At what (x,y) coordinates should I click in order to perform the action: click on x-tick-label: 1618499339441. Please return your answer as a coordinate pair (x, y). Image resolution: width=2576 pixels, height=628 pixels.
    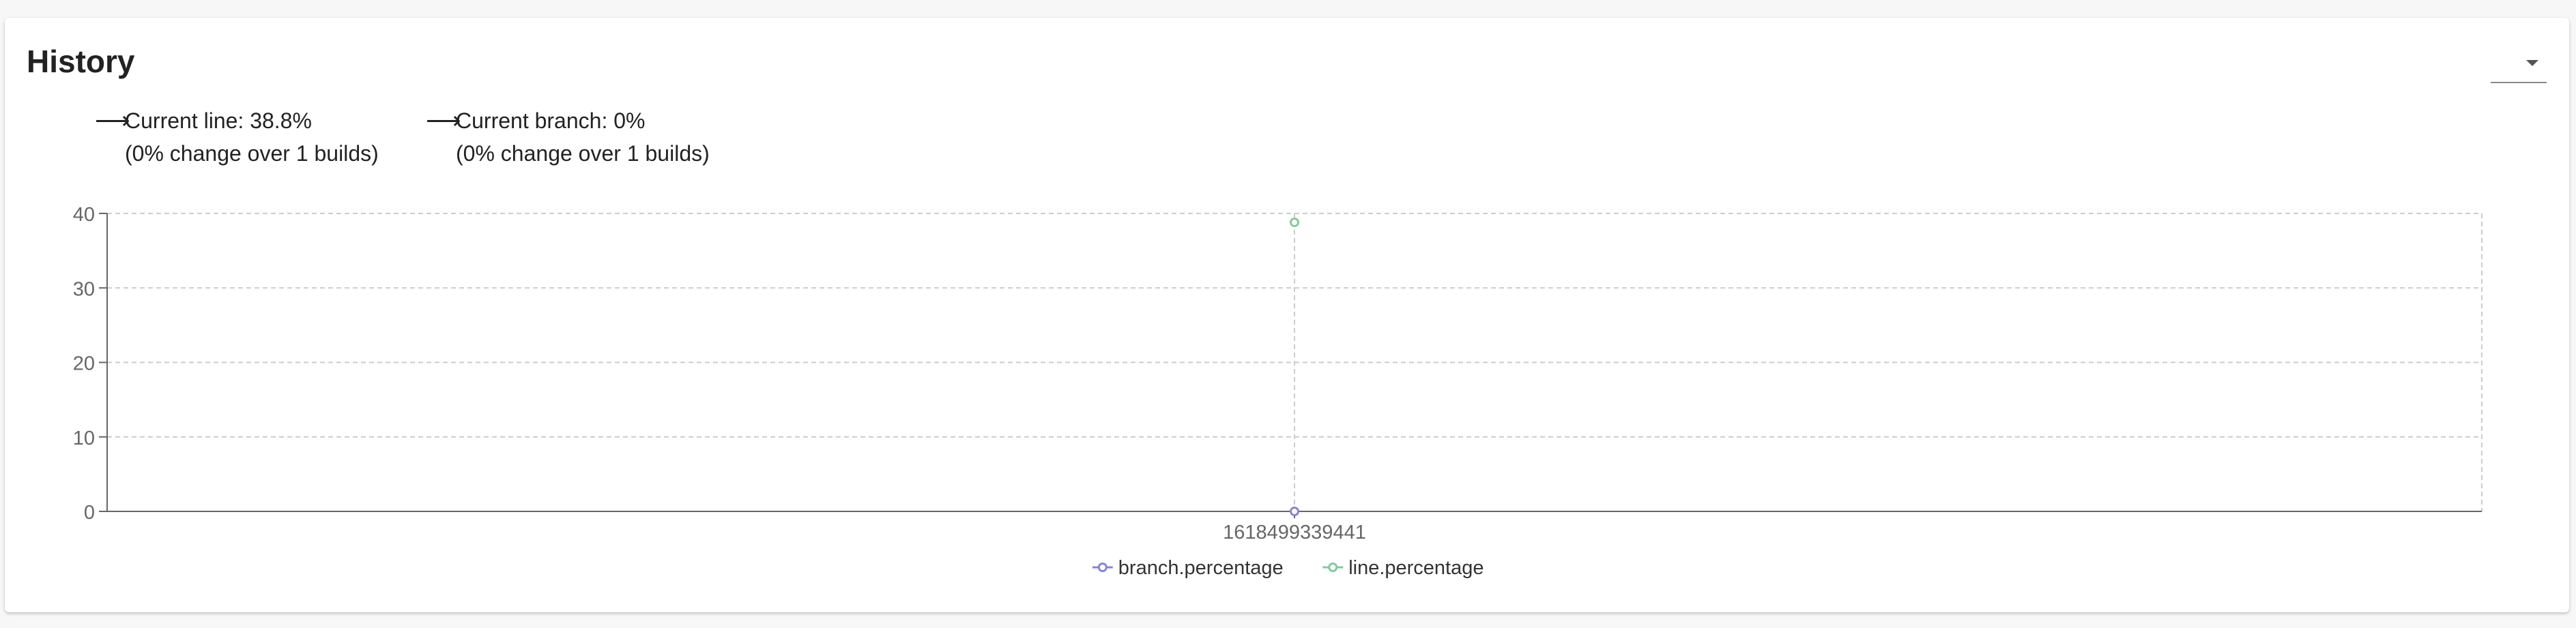
    Looking at the image, I should click on (1294, 532).